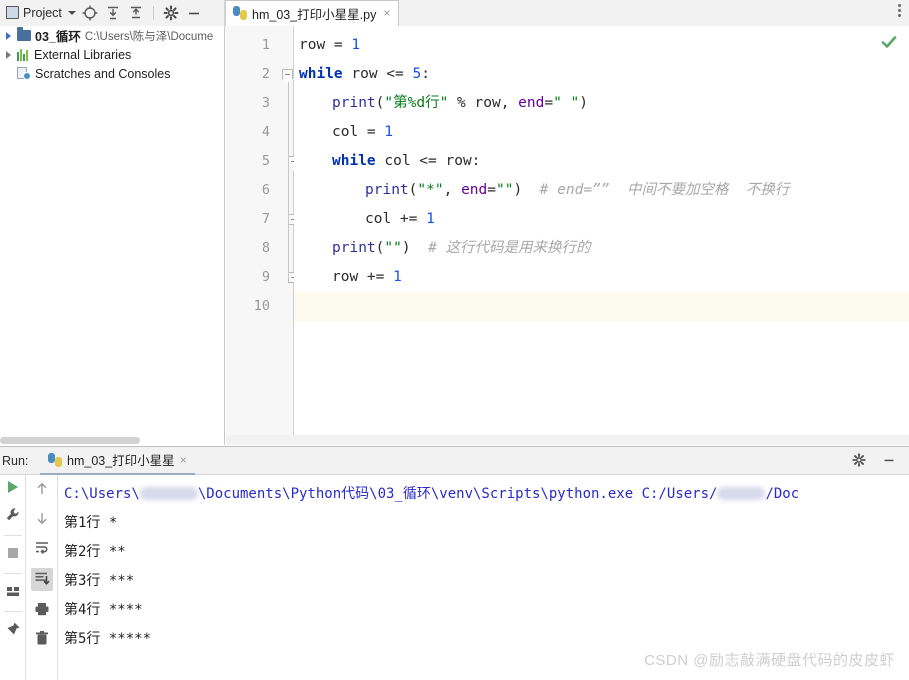 The width and height of the screenshot is (909, 680). Describe the element at coordinates (741, 493) in the screenshot. I see `redacted-username` at that location.